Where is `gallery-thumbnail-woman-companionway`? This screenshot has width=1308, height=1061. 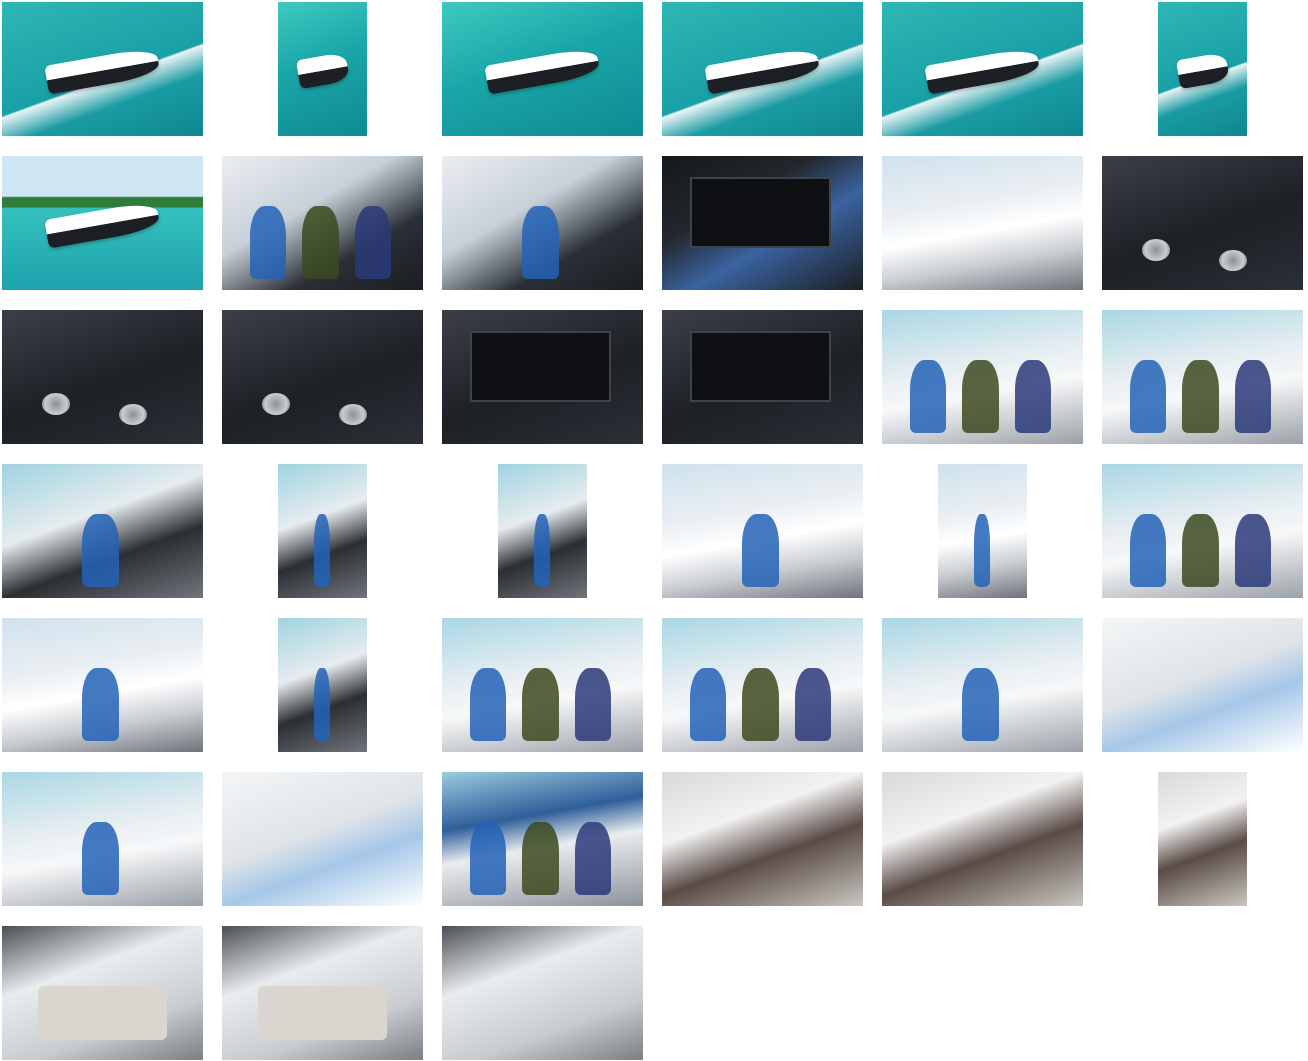
gallery-thumbnail-woman-companionway is located at coordinates (102, 685).